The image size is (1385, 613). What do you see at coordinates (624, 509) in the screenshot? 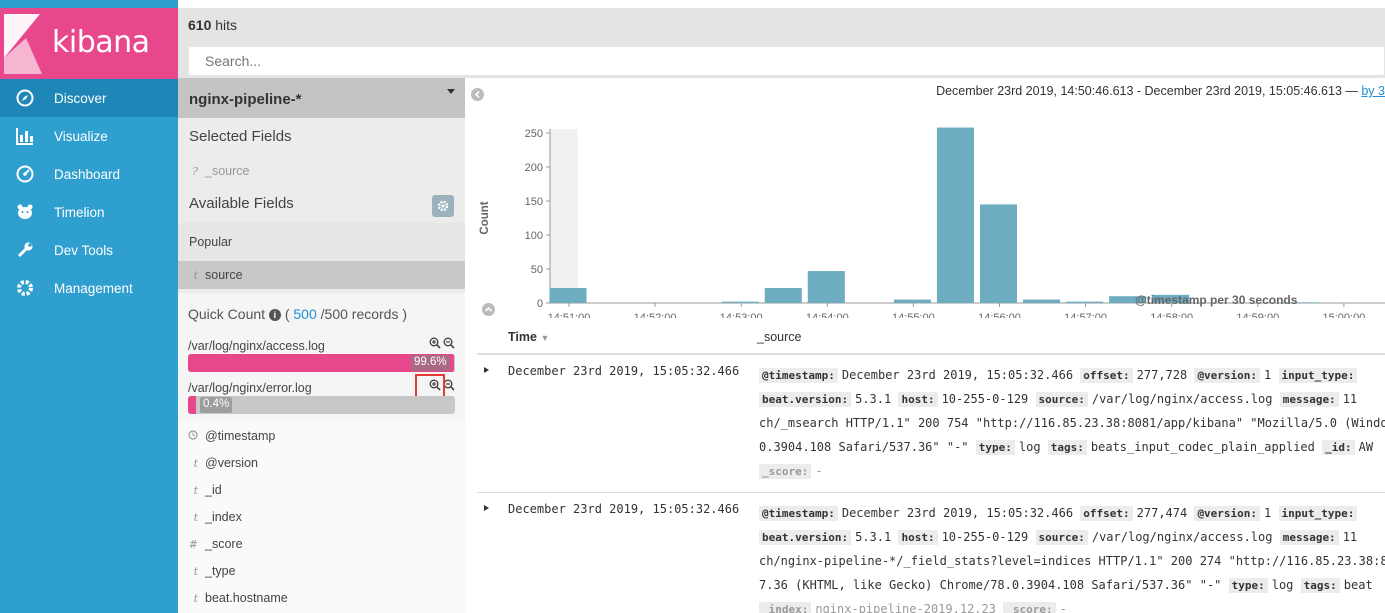
I see `doc-time: December 23rd 2019, 15:05:32.466` at bounding box center [624, 509].